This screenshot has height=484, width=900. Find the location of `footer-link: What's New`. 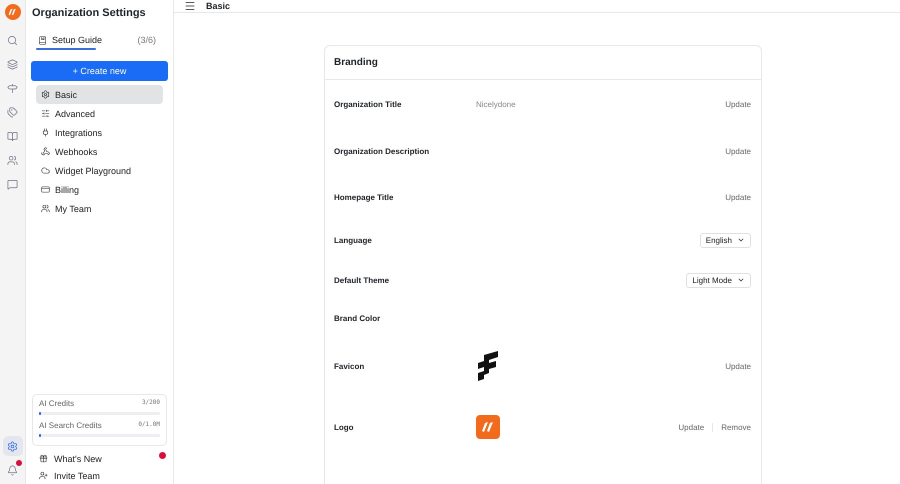

footer-link: What's New is located at coordinates (99, 458).